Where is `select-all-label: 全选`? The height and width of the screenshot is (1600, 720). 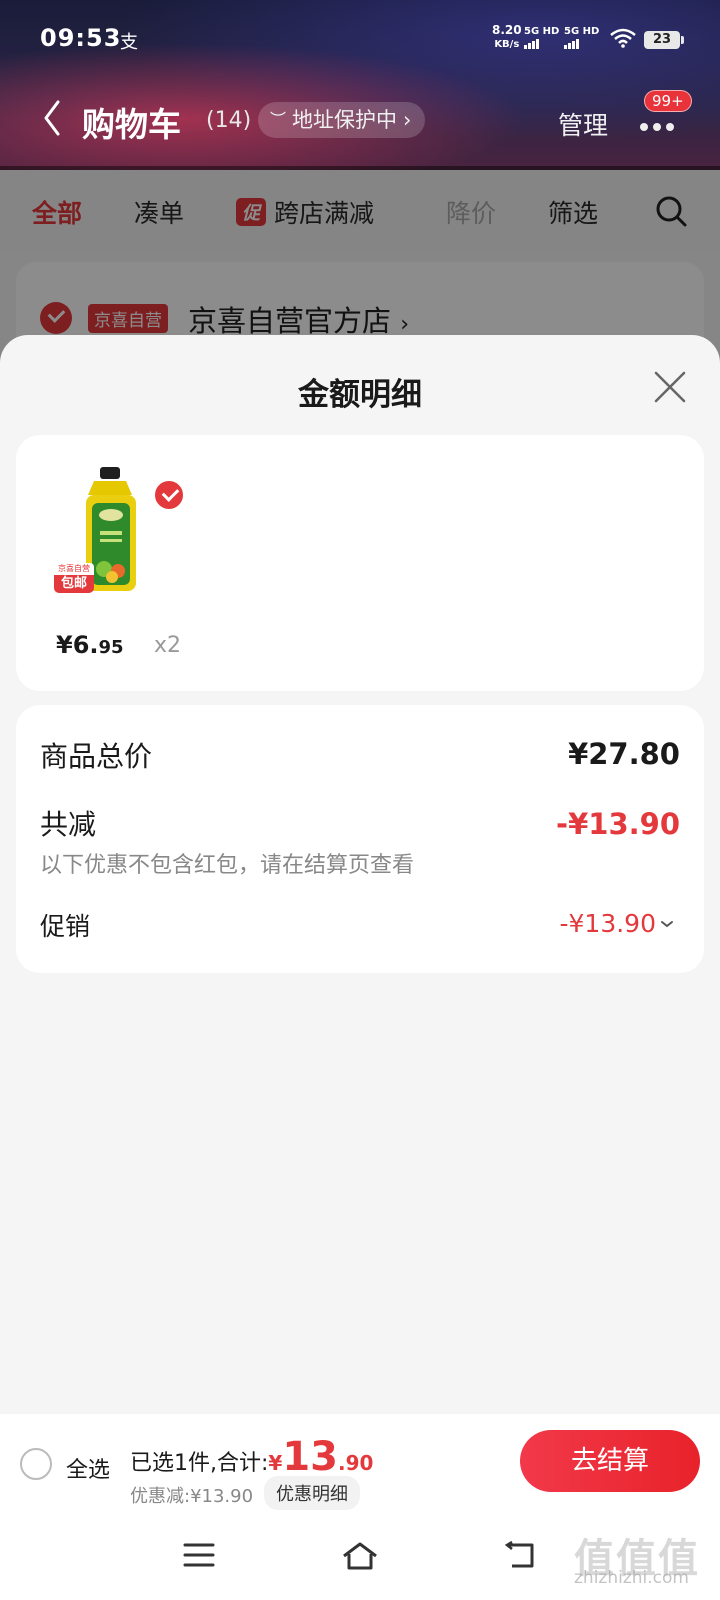
select-all-label: 全选 is located at coordinates (88, 1468).